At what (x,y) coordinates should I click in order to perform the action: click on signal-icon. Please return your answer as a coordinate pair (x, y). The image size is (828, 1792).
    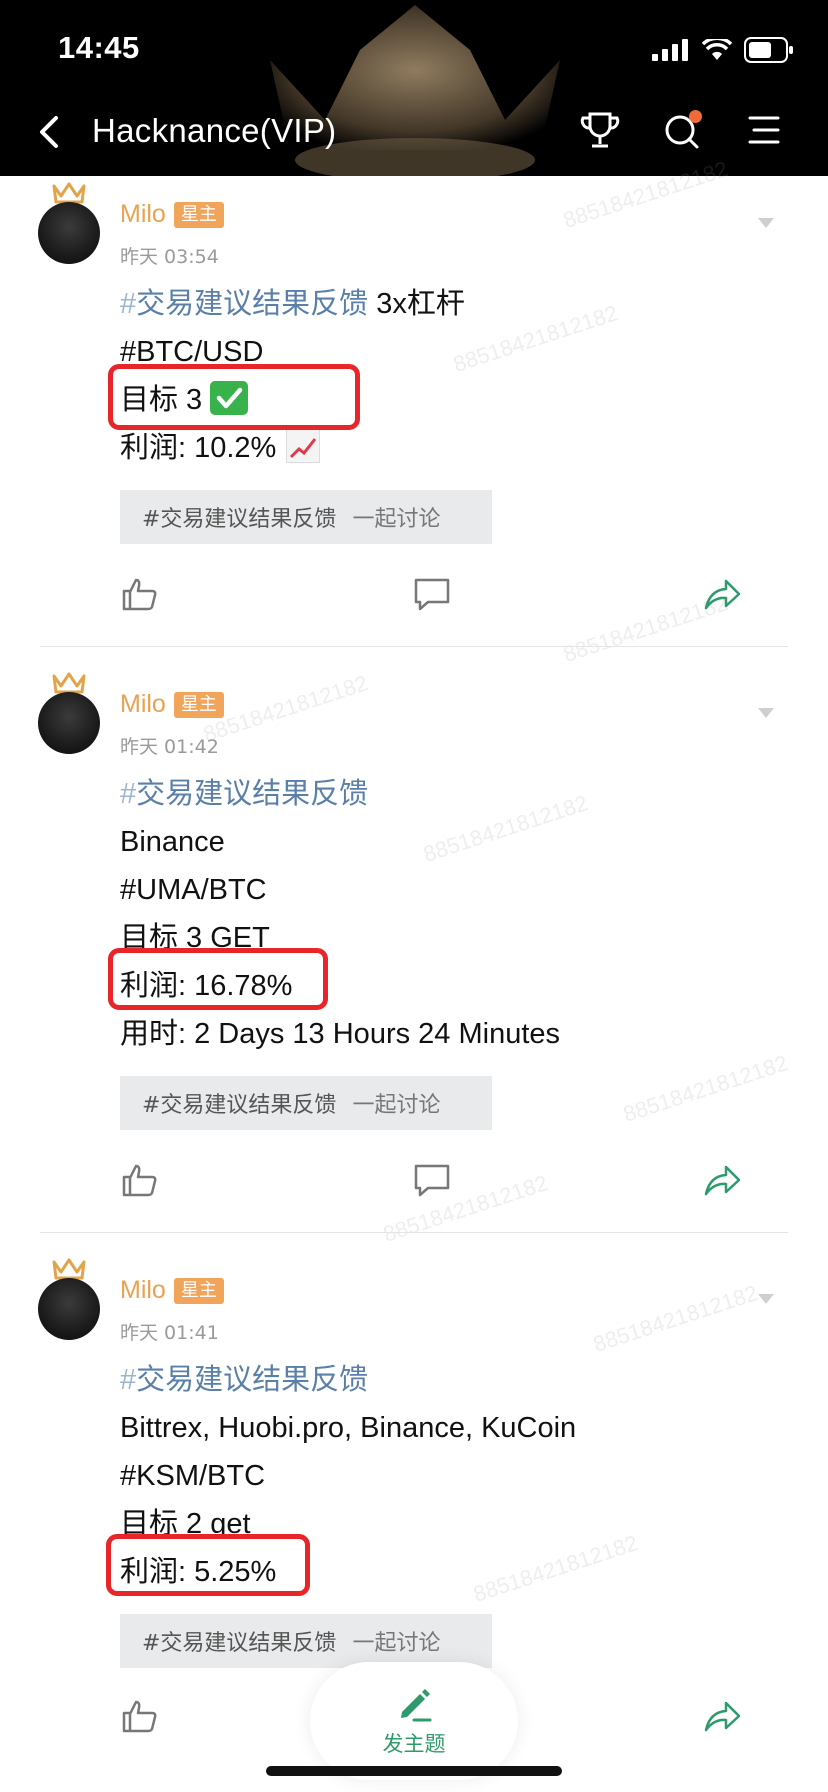
    Looking at the image, I should click on (670, 50).